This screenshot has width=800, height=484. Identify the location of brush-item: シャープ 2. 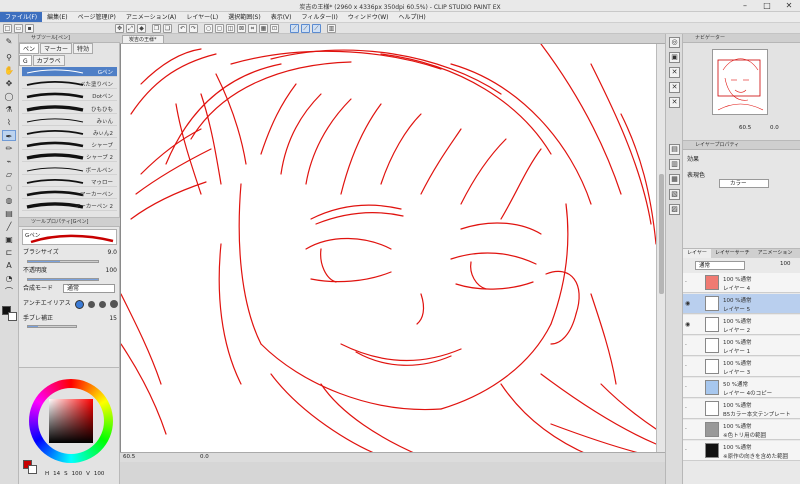
(69, 157).